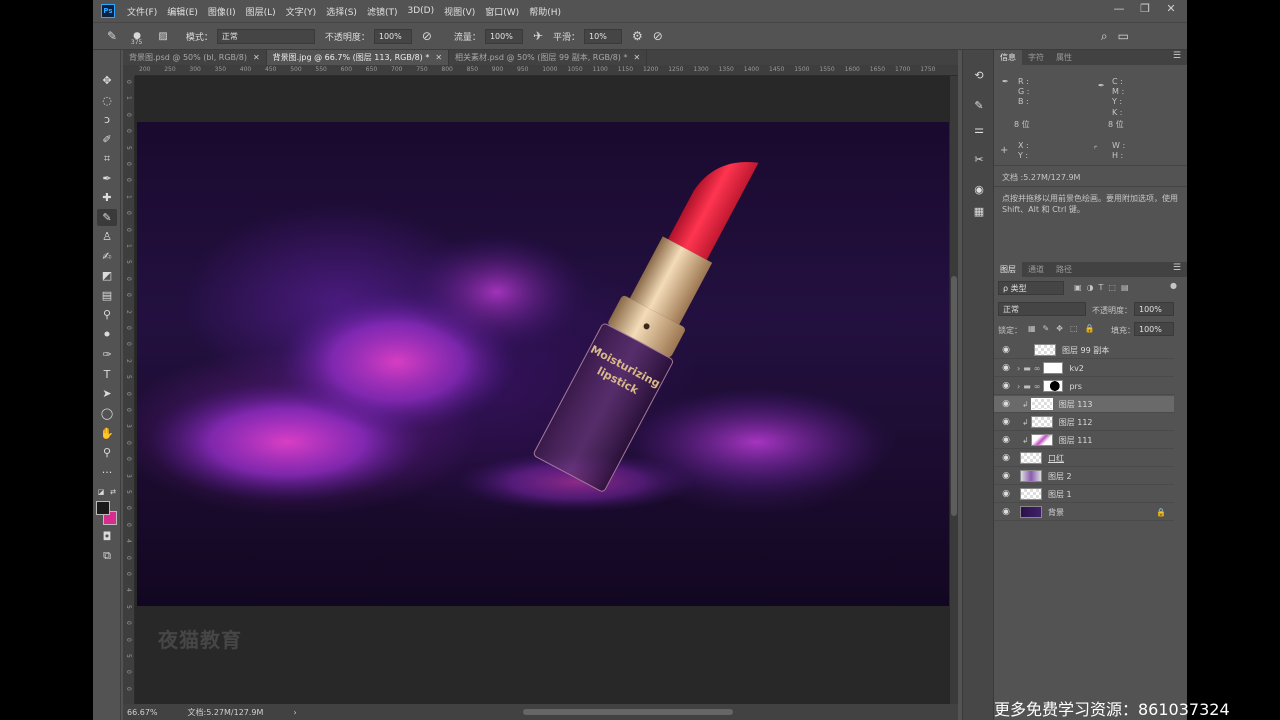 Image resolution: width=1280 pixels, height=720 pixels. I want to click on dodge-tool-icon: ⚫, so click(107, 334).